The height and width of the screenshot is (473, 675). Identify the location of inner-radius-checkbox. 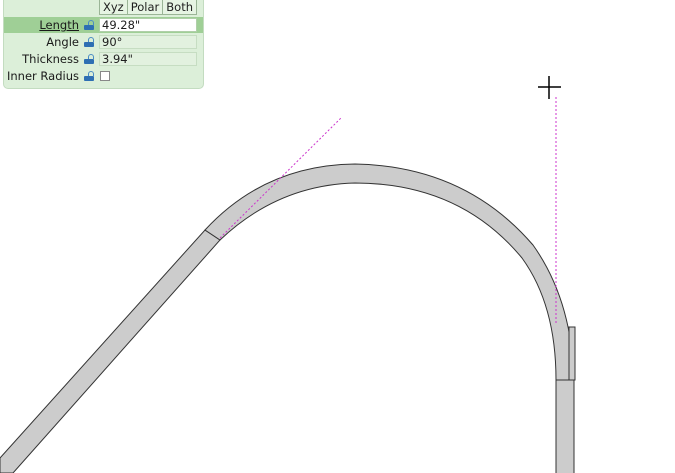
(105, 76).